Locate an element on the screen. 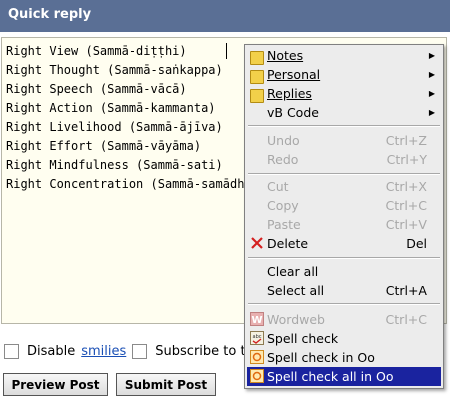 The width and height of the screenshot is (450, 400). menu-item-label: Copy is located at coordinates (283, 205).